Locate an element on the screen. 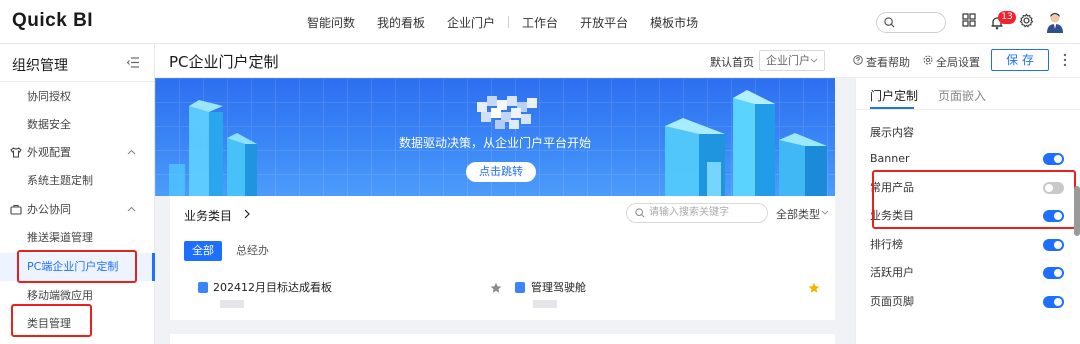  blurred-logo is located at coordinates (507, 112).